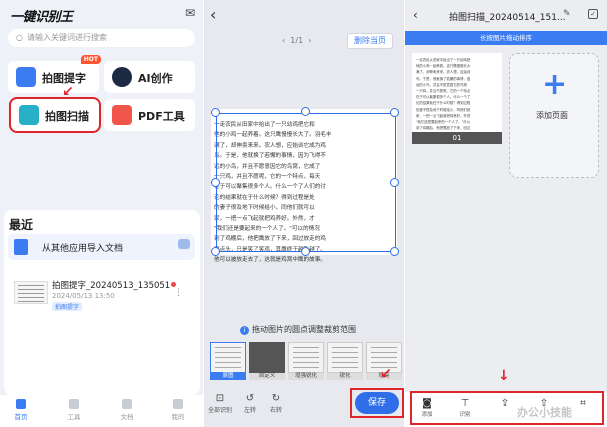 The image size is (607, 427). What do you see at coordinates (297, 40) in the screenshot?
I see `page-indicator: ‹ 1/1 ›` at bounding box center [297, 40].